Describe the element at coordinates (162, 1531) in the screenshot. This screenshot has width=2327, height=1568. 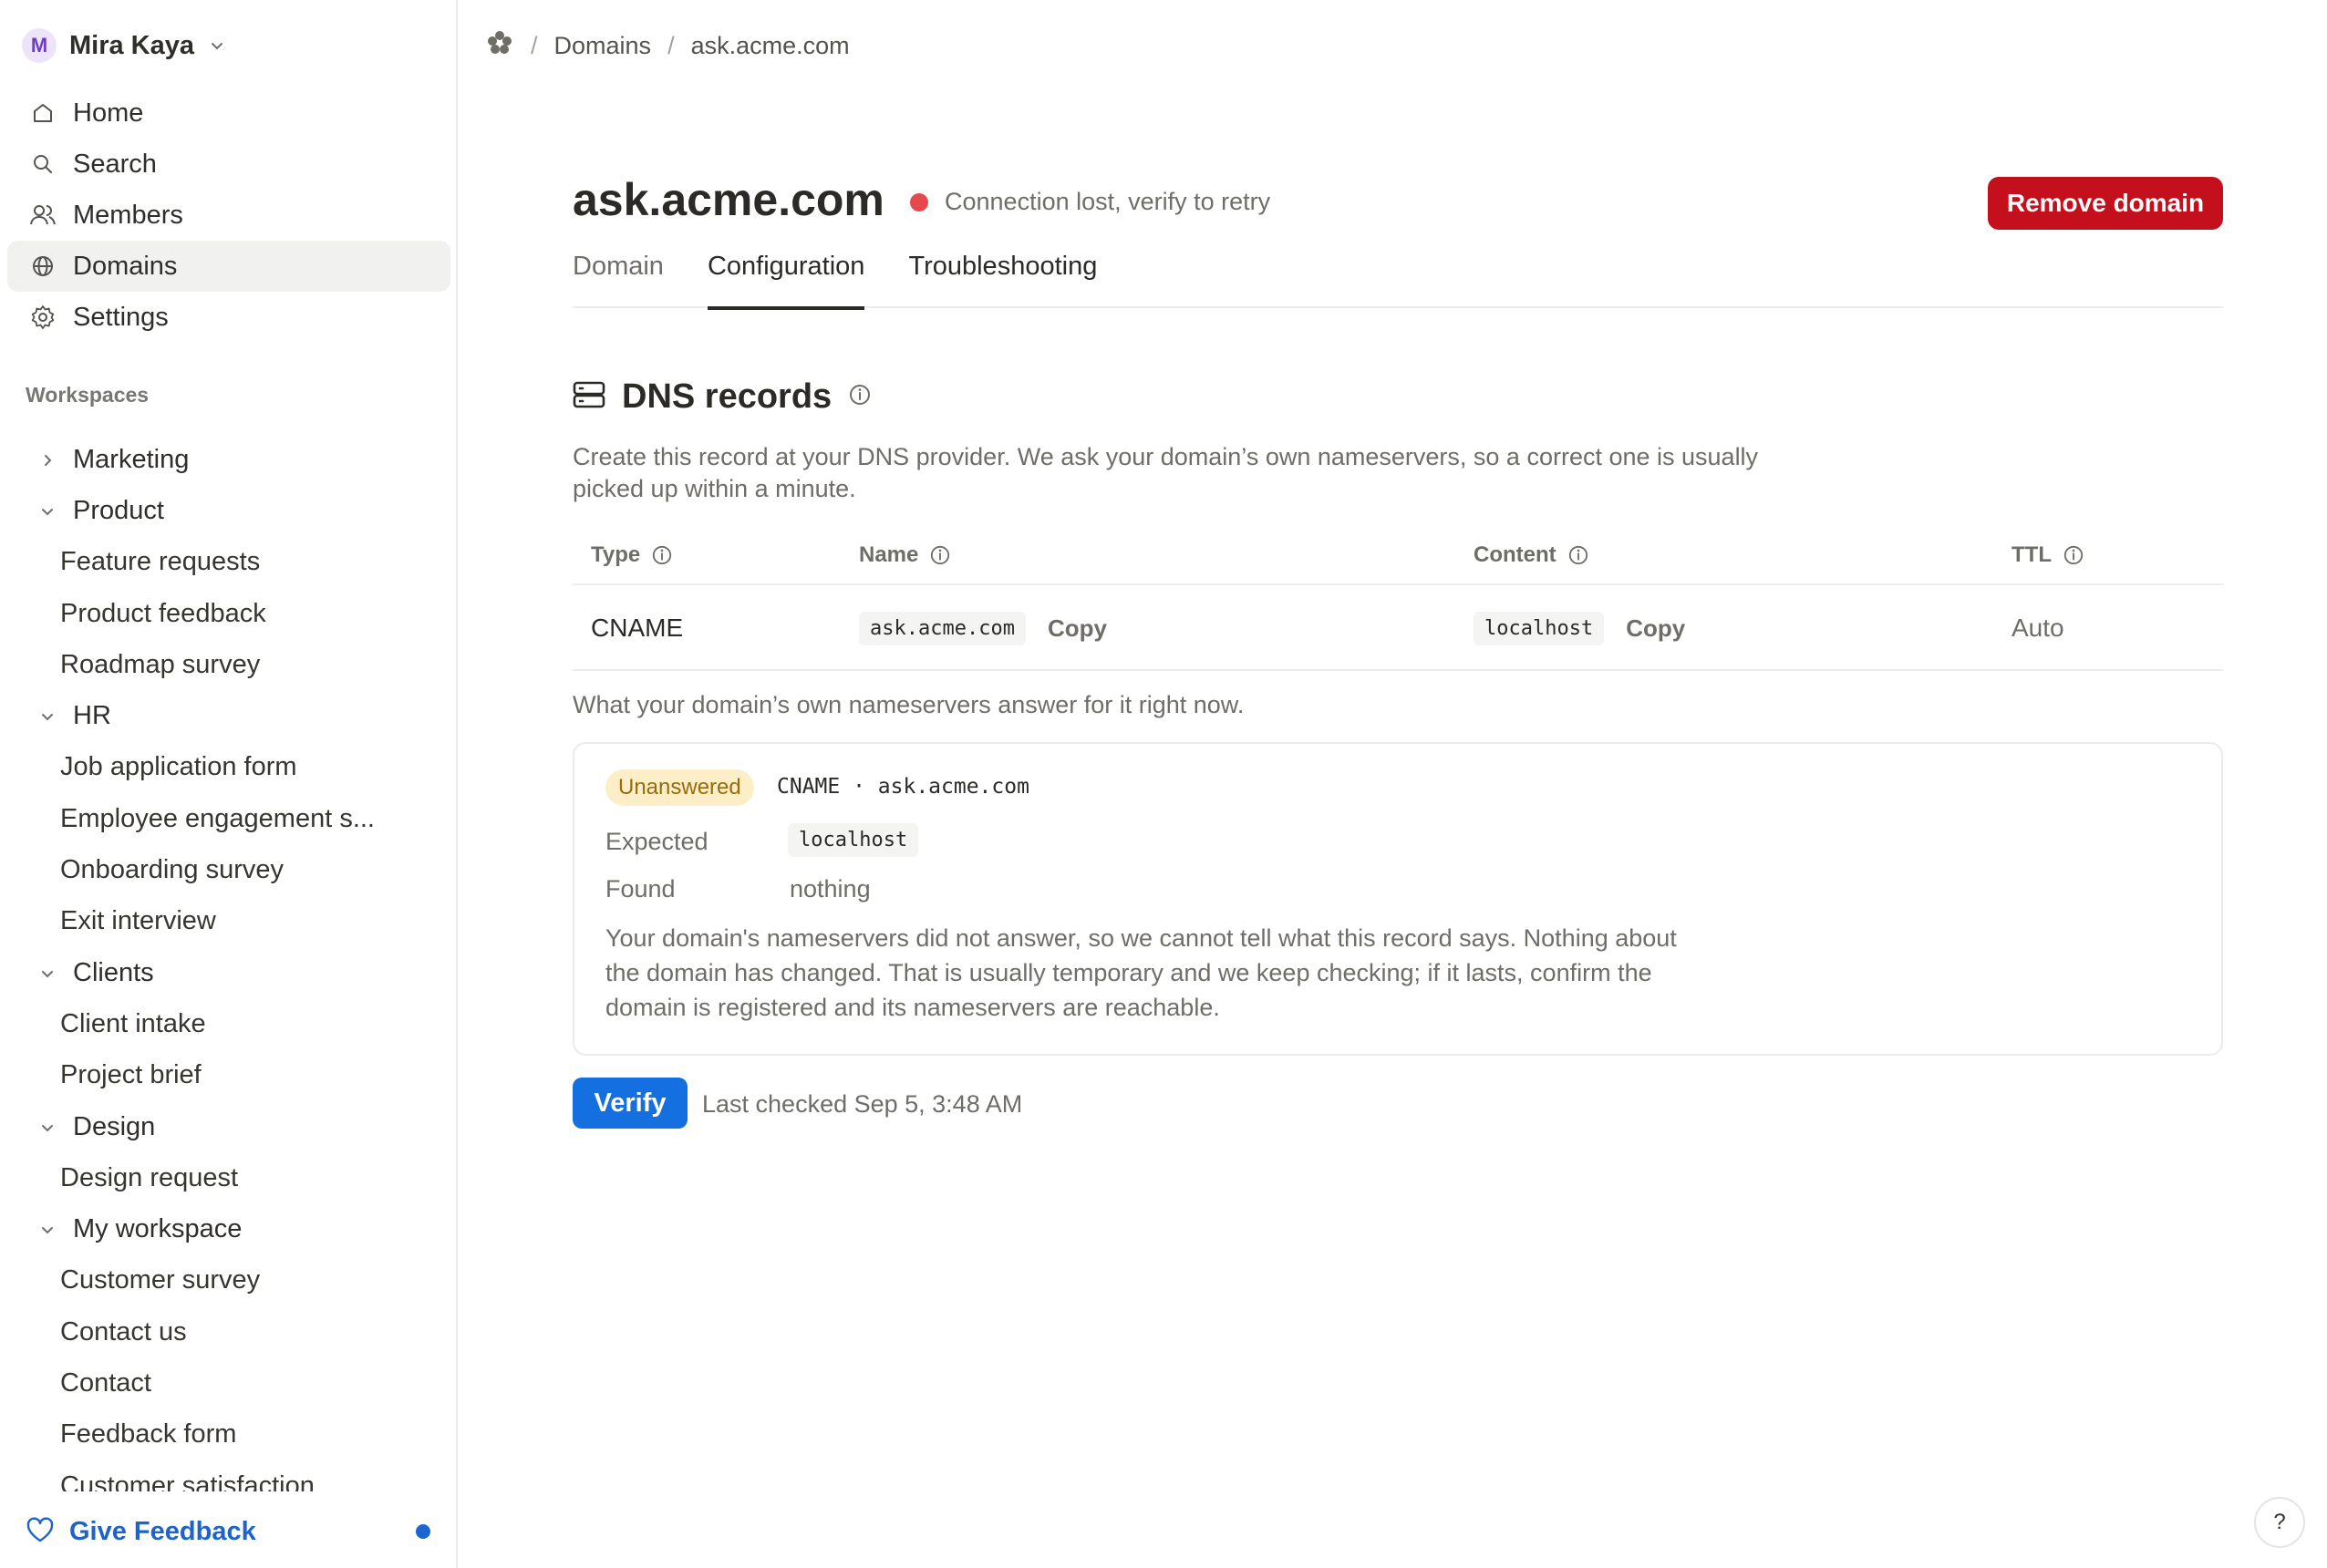
I see `feedback-label: Give Feedback` at that location.